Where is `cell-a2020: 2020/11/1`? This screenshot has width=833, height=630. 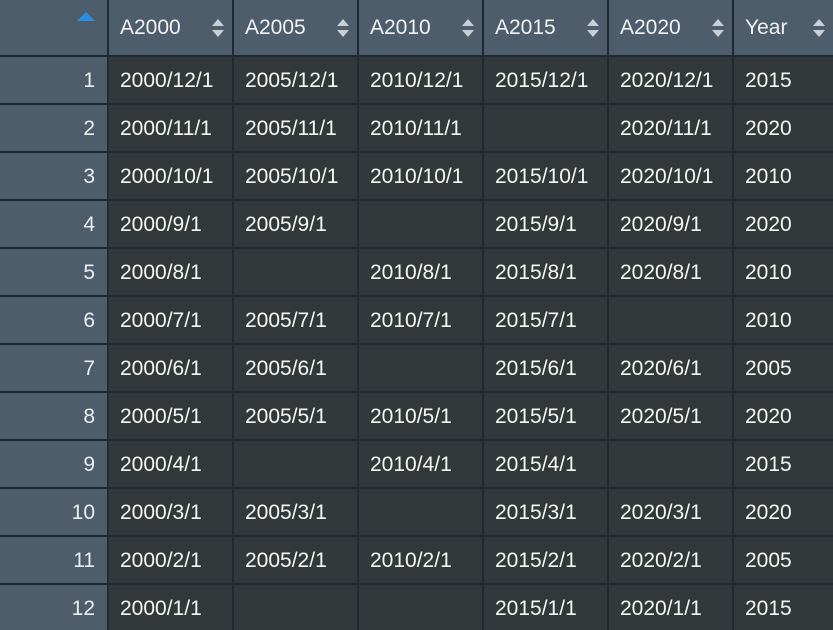
cell-a2020: 2020/11/1 is located at coordinates (671, 128).